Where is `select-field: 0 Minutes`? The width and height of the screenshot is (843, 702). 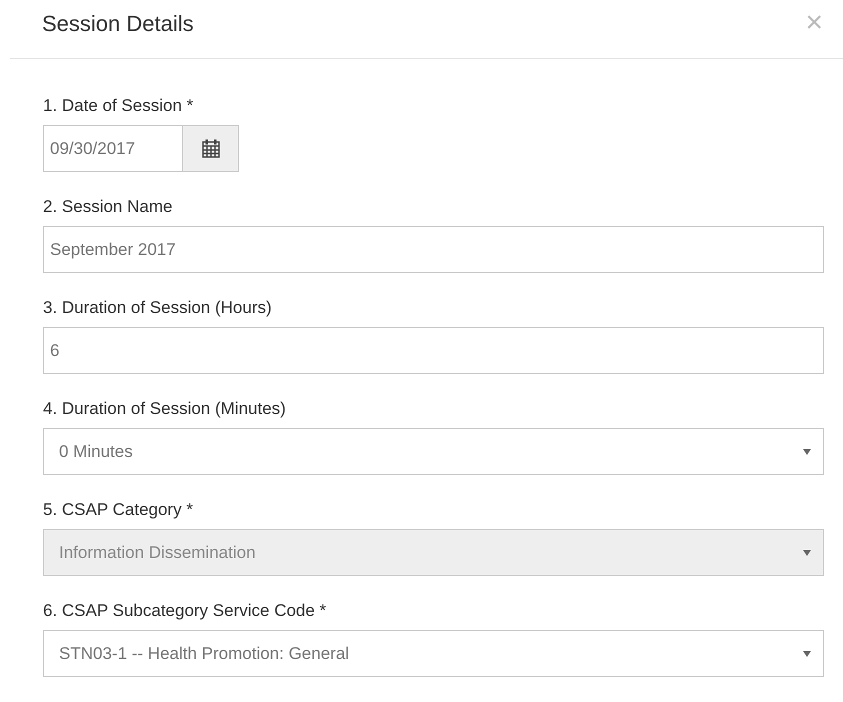
select-field: 0 Minutes is located at coordinates (433, 451).